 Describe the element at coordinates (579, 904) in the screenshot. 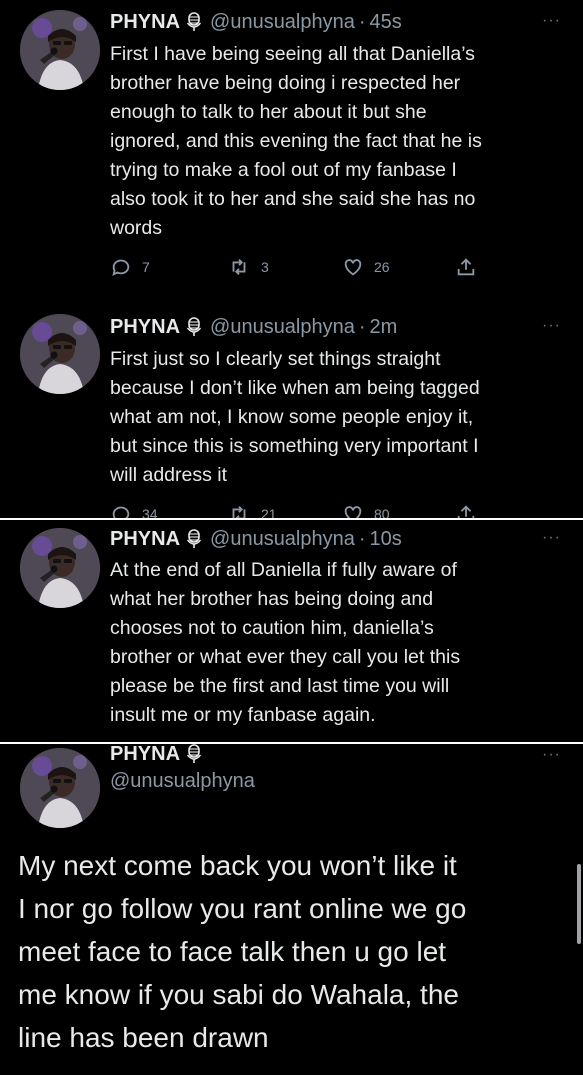

I see `scrollbar` at that location.